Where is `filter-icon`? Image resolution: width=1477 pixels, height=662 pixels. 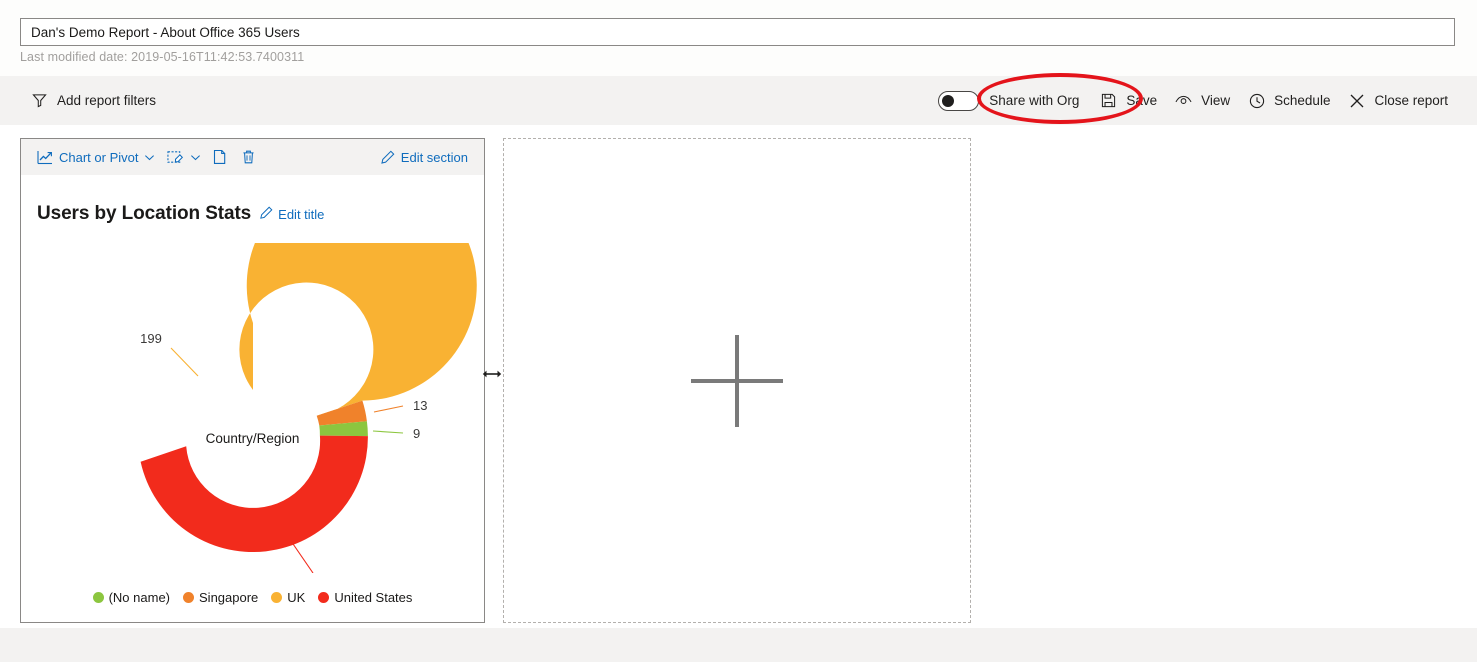 filter-icon is located at coordinates (39, 100).